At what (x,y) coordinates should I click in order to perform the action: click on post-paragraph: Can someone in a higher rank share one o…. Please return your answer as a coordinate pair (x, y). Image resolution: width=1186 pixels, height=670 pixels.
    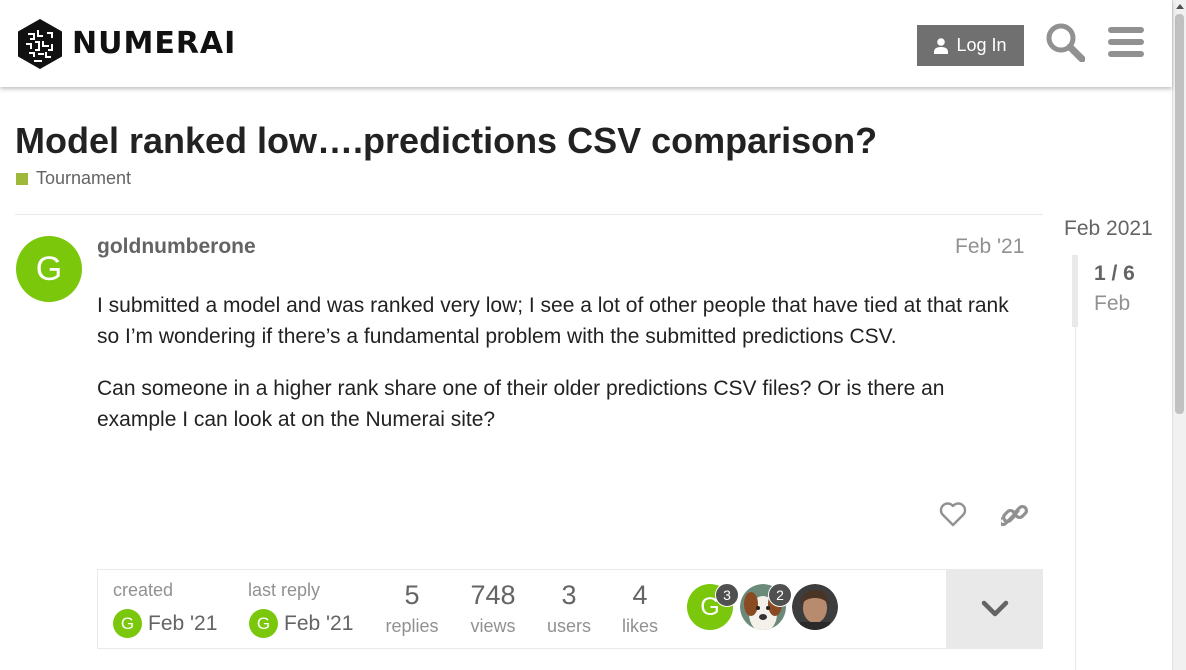
    Looking at the image, I should click on (521, 404).